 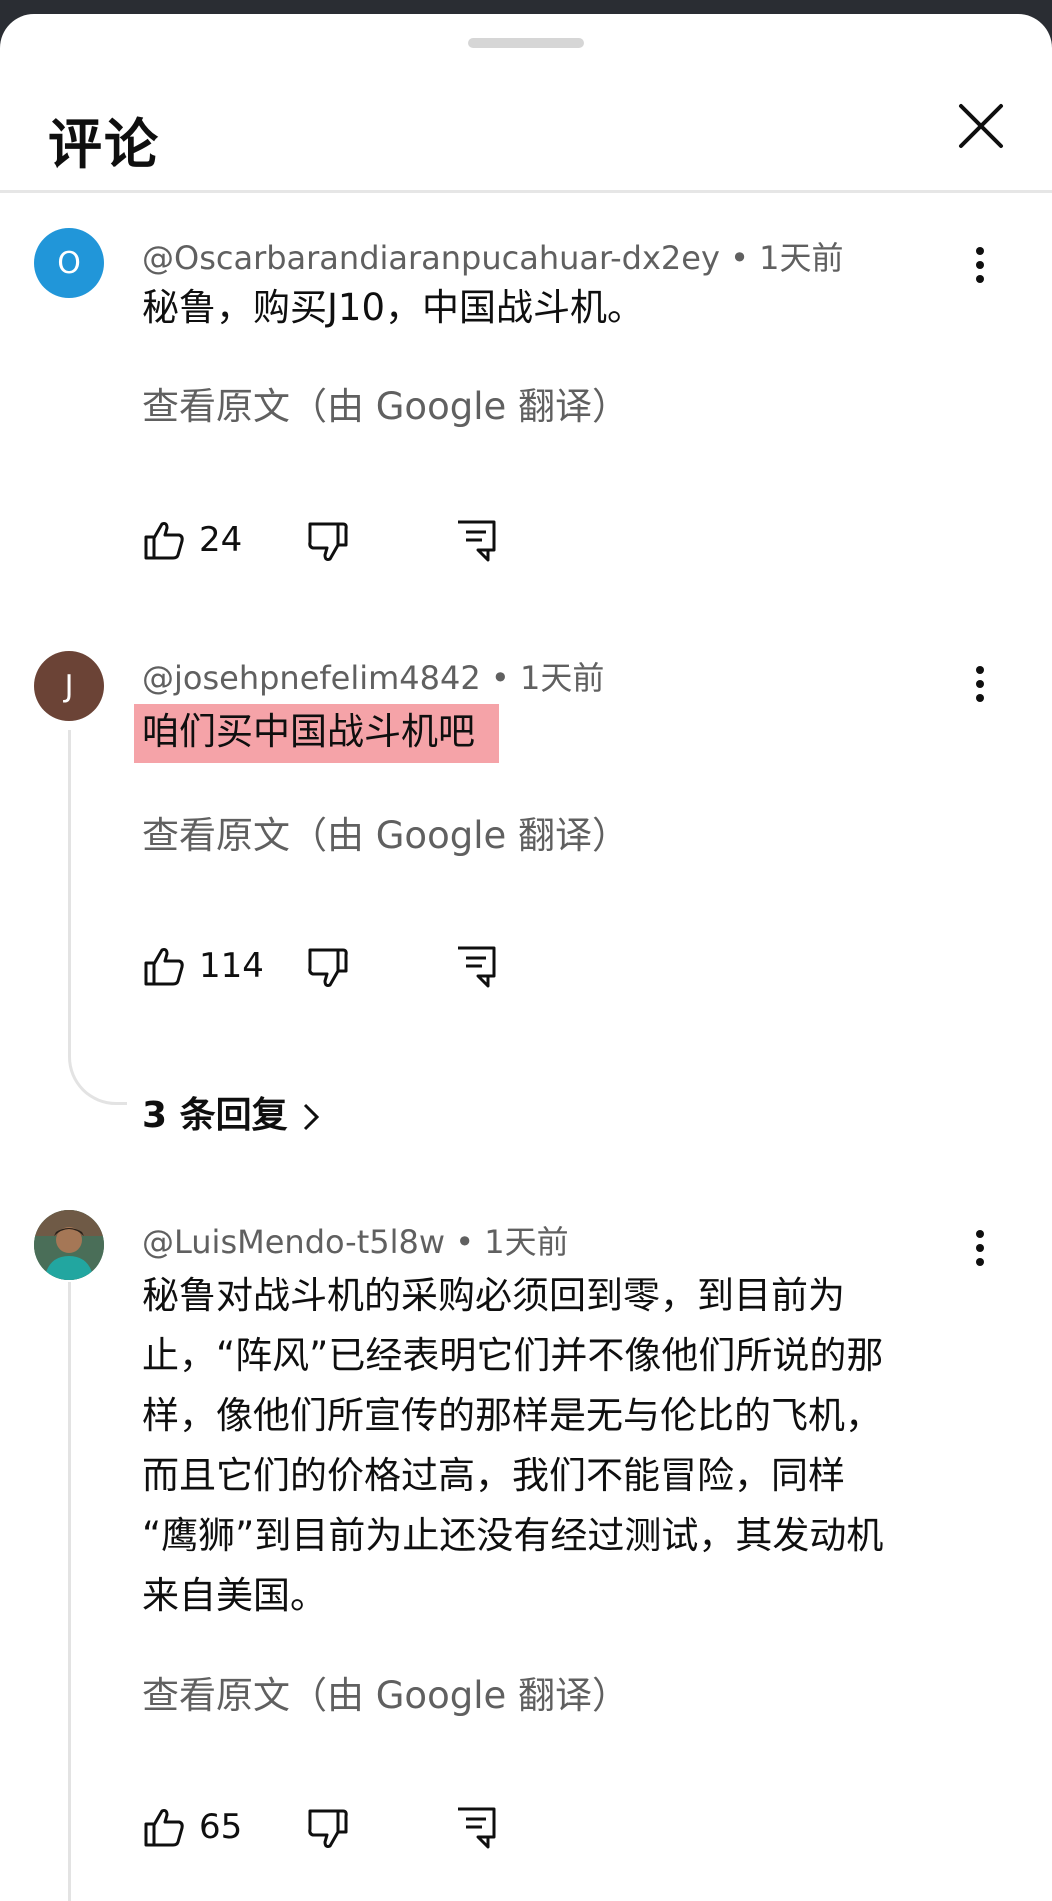 What do you see at coordinates (431, 258) in the screenshot?
I see `author-name: @Oscarbarandiaranpucahuar-dx2ey` at bounding box center [431, 258].